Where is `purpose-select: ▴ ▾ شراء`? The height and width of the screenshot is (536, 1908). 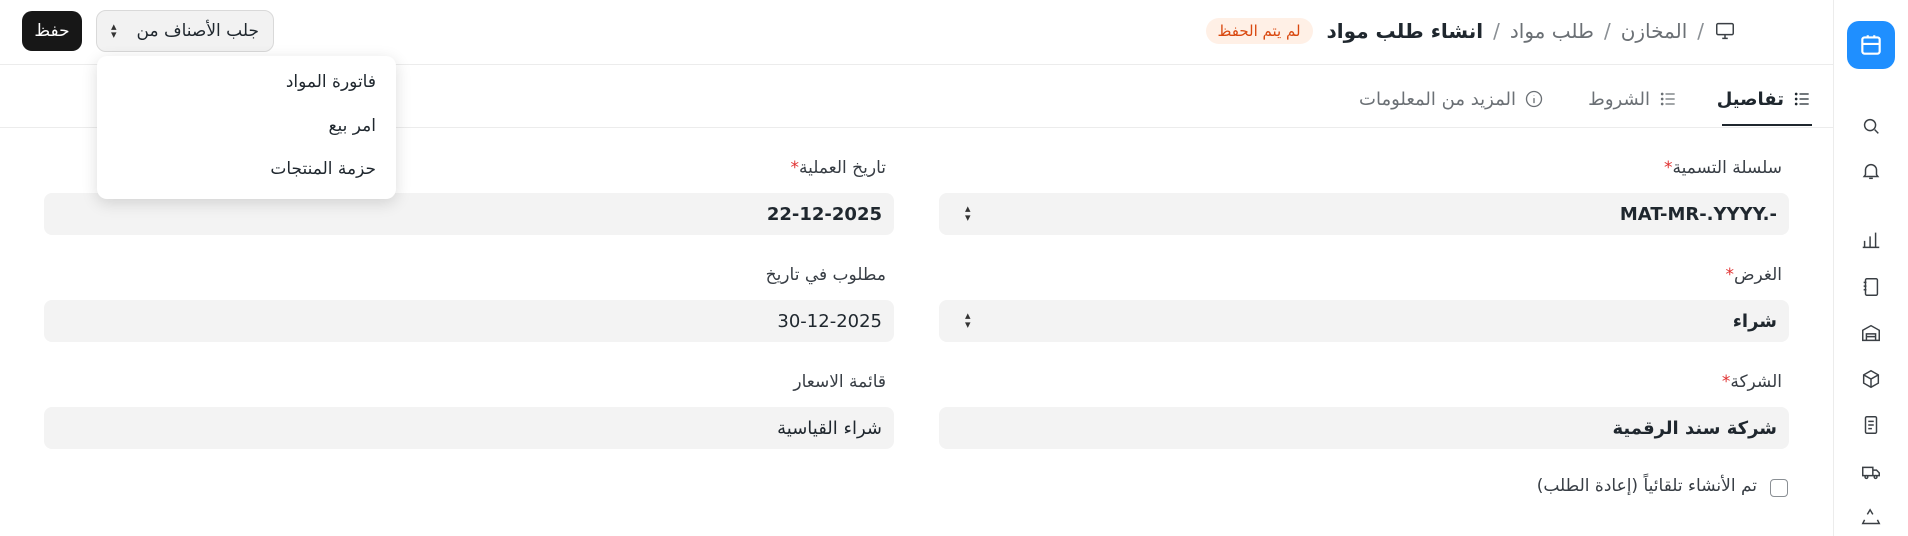
purpose-select: ▴ ▾ شراء is located at coordinates (1364, 321).